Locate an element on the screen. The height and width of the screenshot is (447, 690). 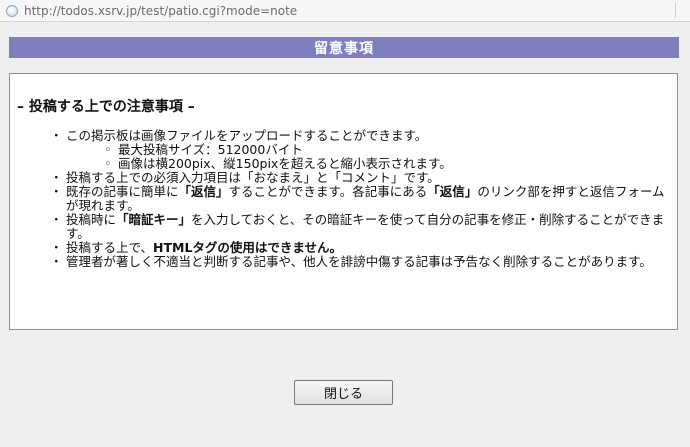
header-bar: 留意事項 is located at coordinates (344, 47).